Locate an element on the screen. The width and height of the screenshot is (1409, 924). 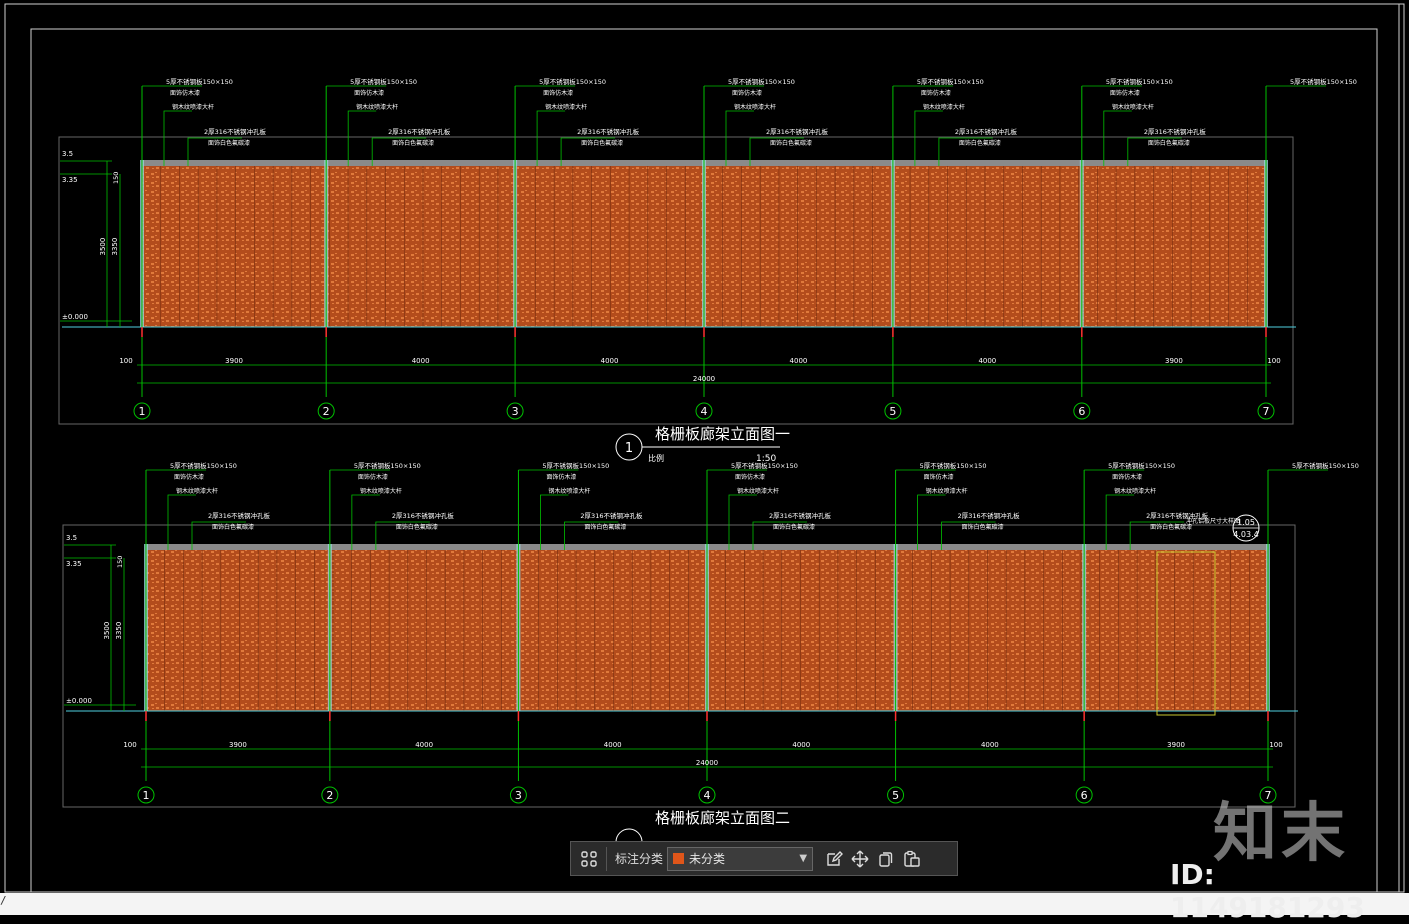
callout-bottom: 4.03.4 is located at coordinates (1245, 534).